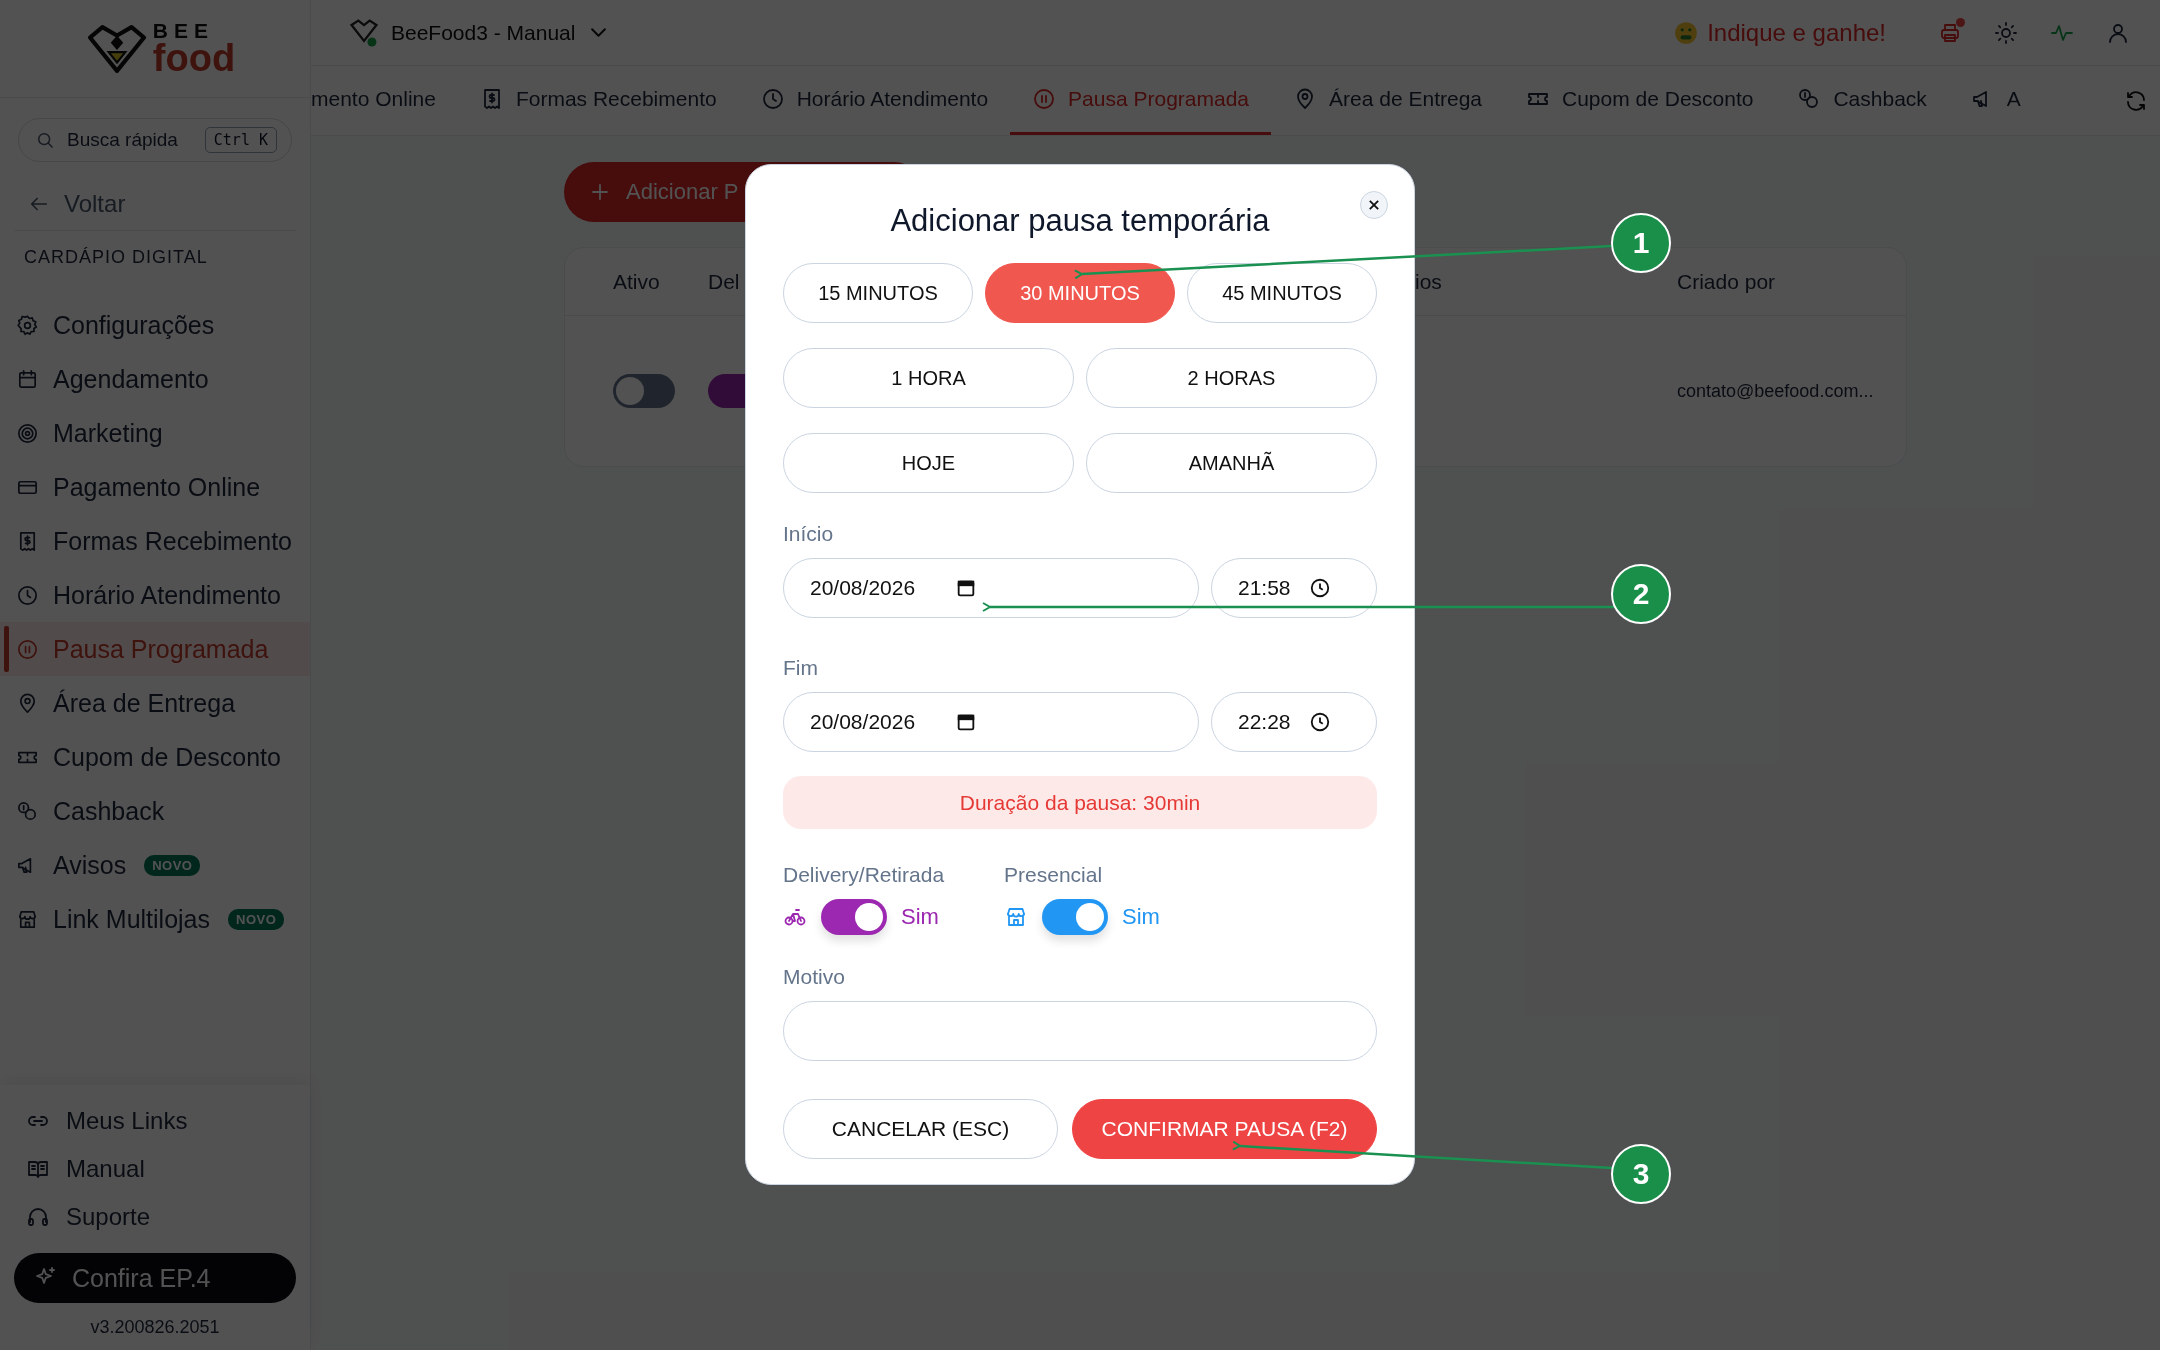 This screenshot has height=1350, width=2160. Describe the element at coordinates (38, 1217) in the screenshot. I see `headphones-icon` at that location.